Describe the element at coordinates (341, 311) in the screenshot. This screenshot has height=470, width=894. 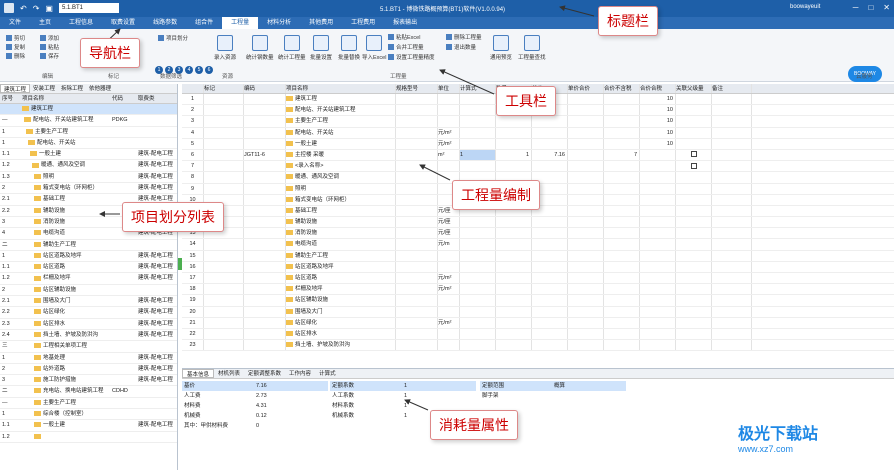
I see `row-name: 围墙及大门` at that location.